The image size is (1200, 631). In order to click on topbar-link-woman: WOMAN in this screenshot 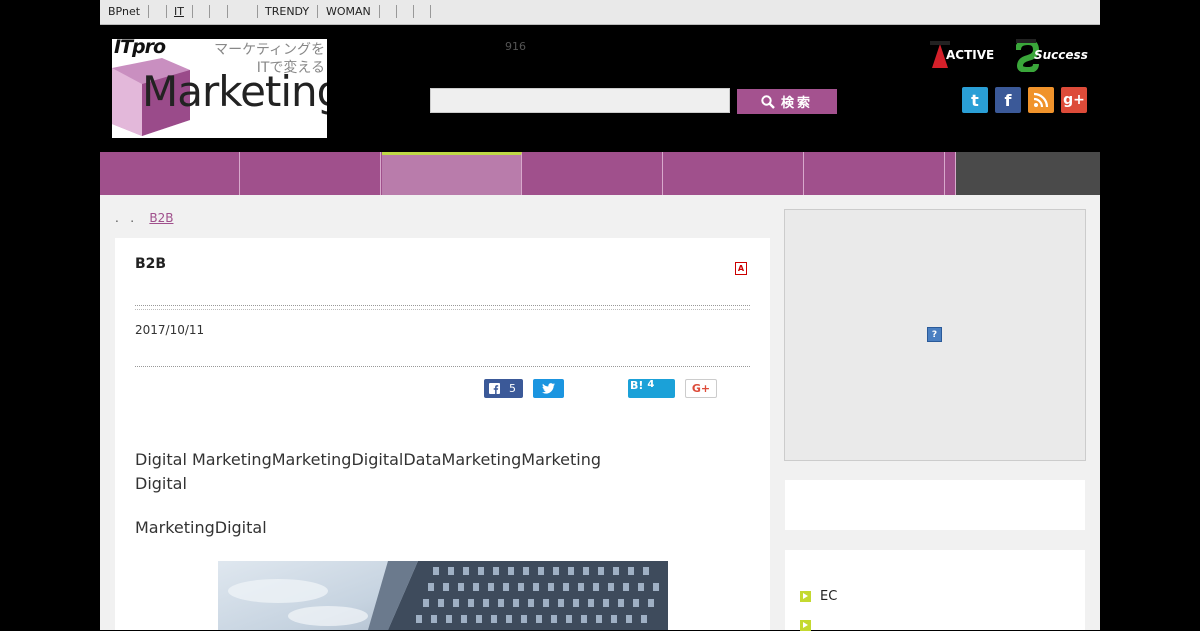, I will do `click(348, 11)`.